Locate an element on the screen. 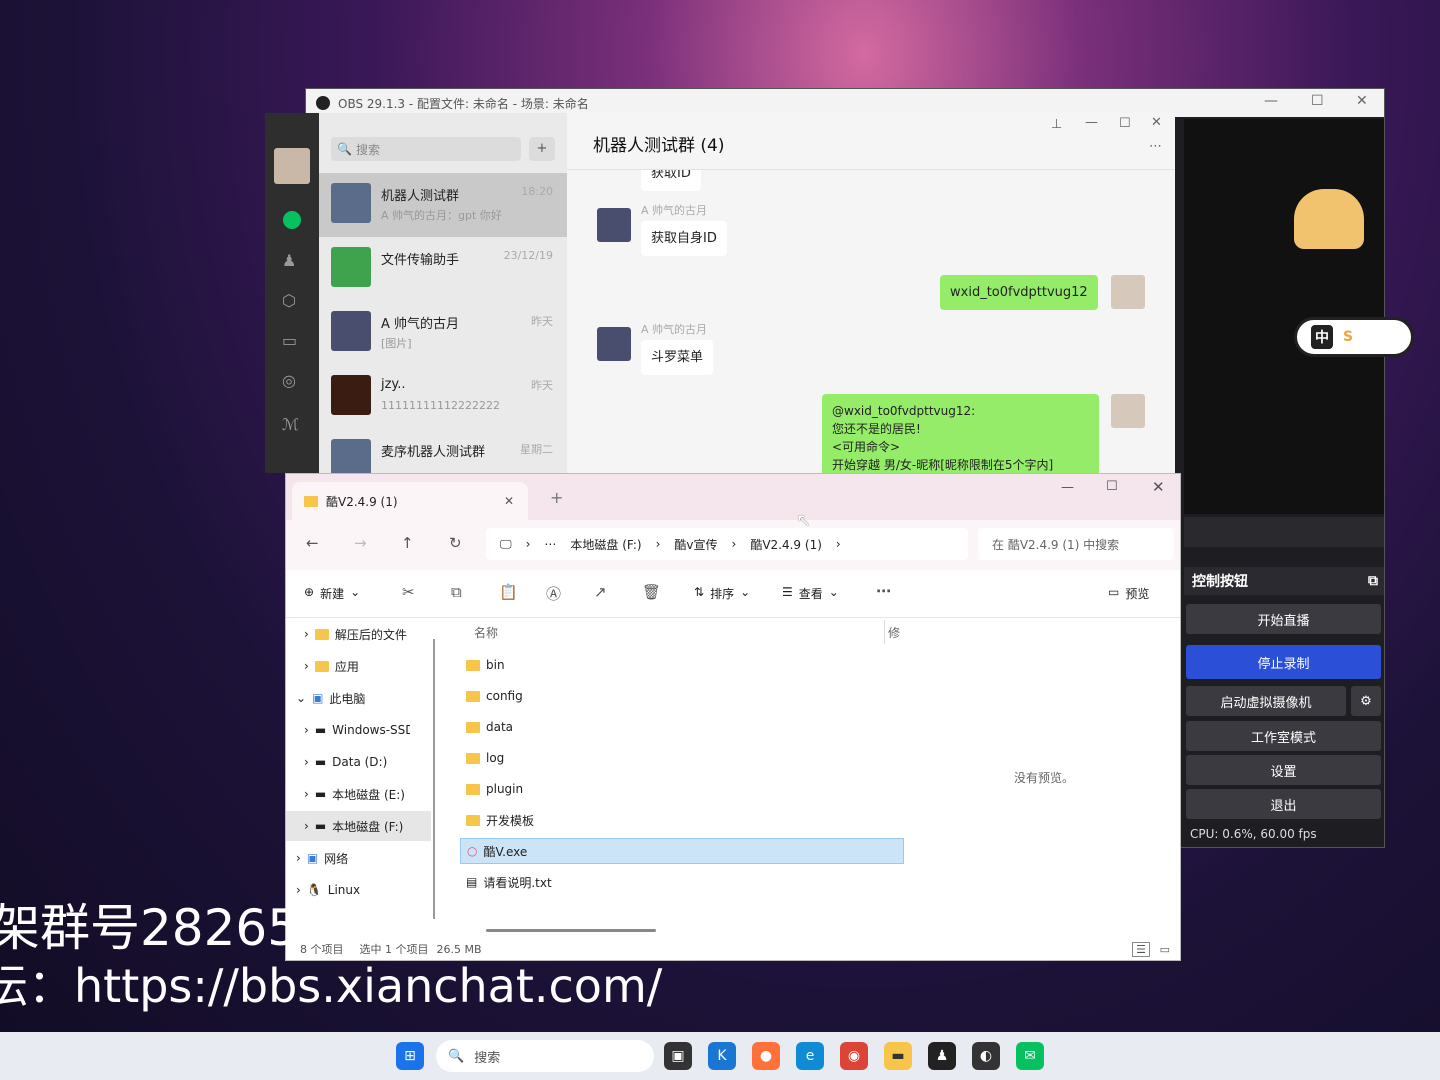 The height and width of the screenshot is (1080, 1440). up-icon: ↑ is located at coordinates (407, 543).